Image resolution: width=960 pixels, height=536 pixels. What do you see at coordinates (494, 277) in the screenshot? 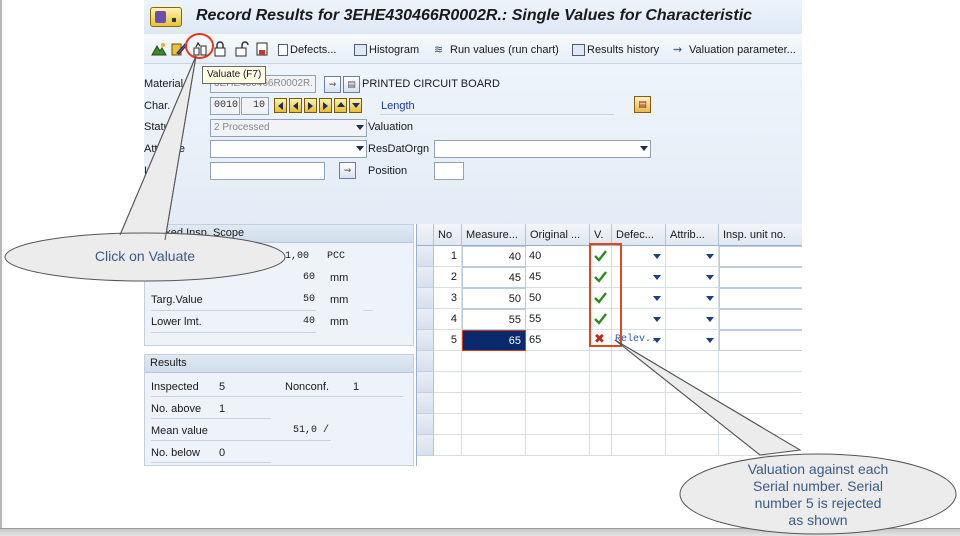
I see `cell-measured-value: 45` at bounding box center [494, 277].